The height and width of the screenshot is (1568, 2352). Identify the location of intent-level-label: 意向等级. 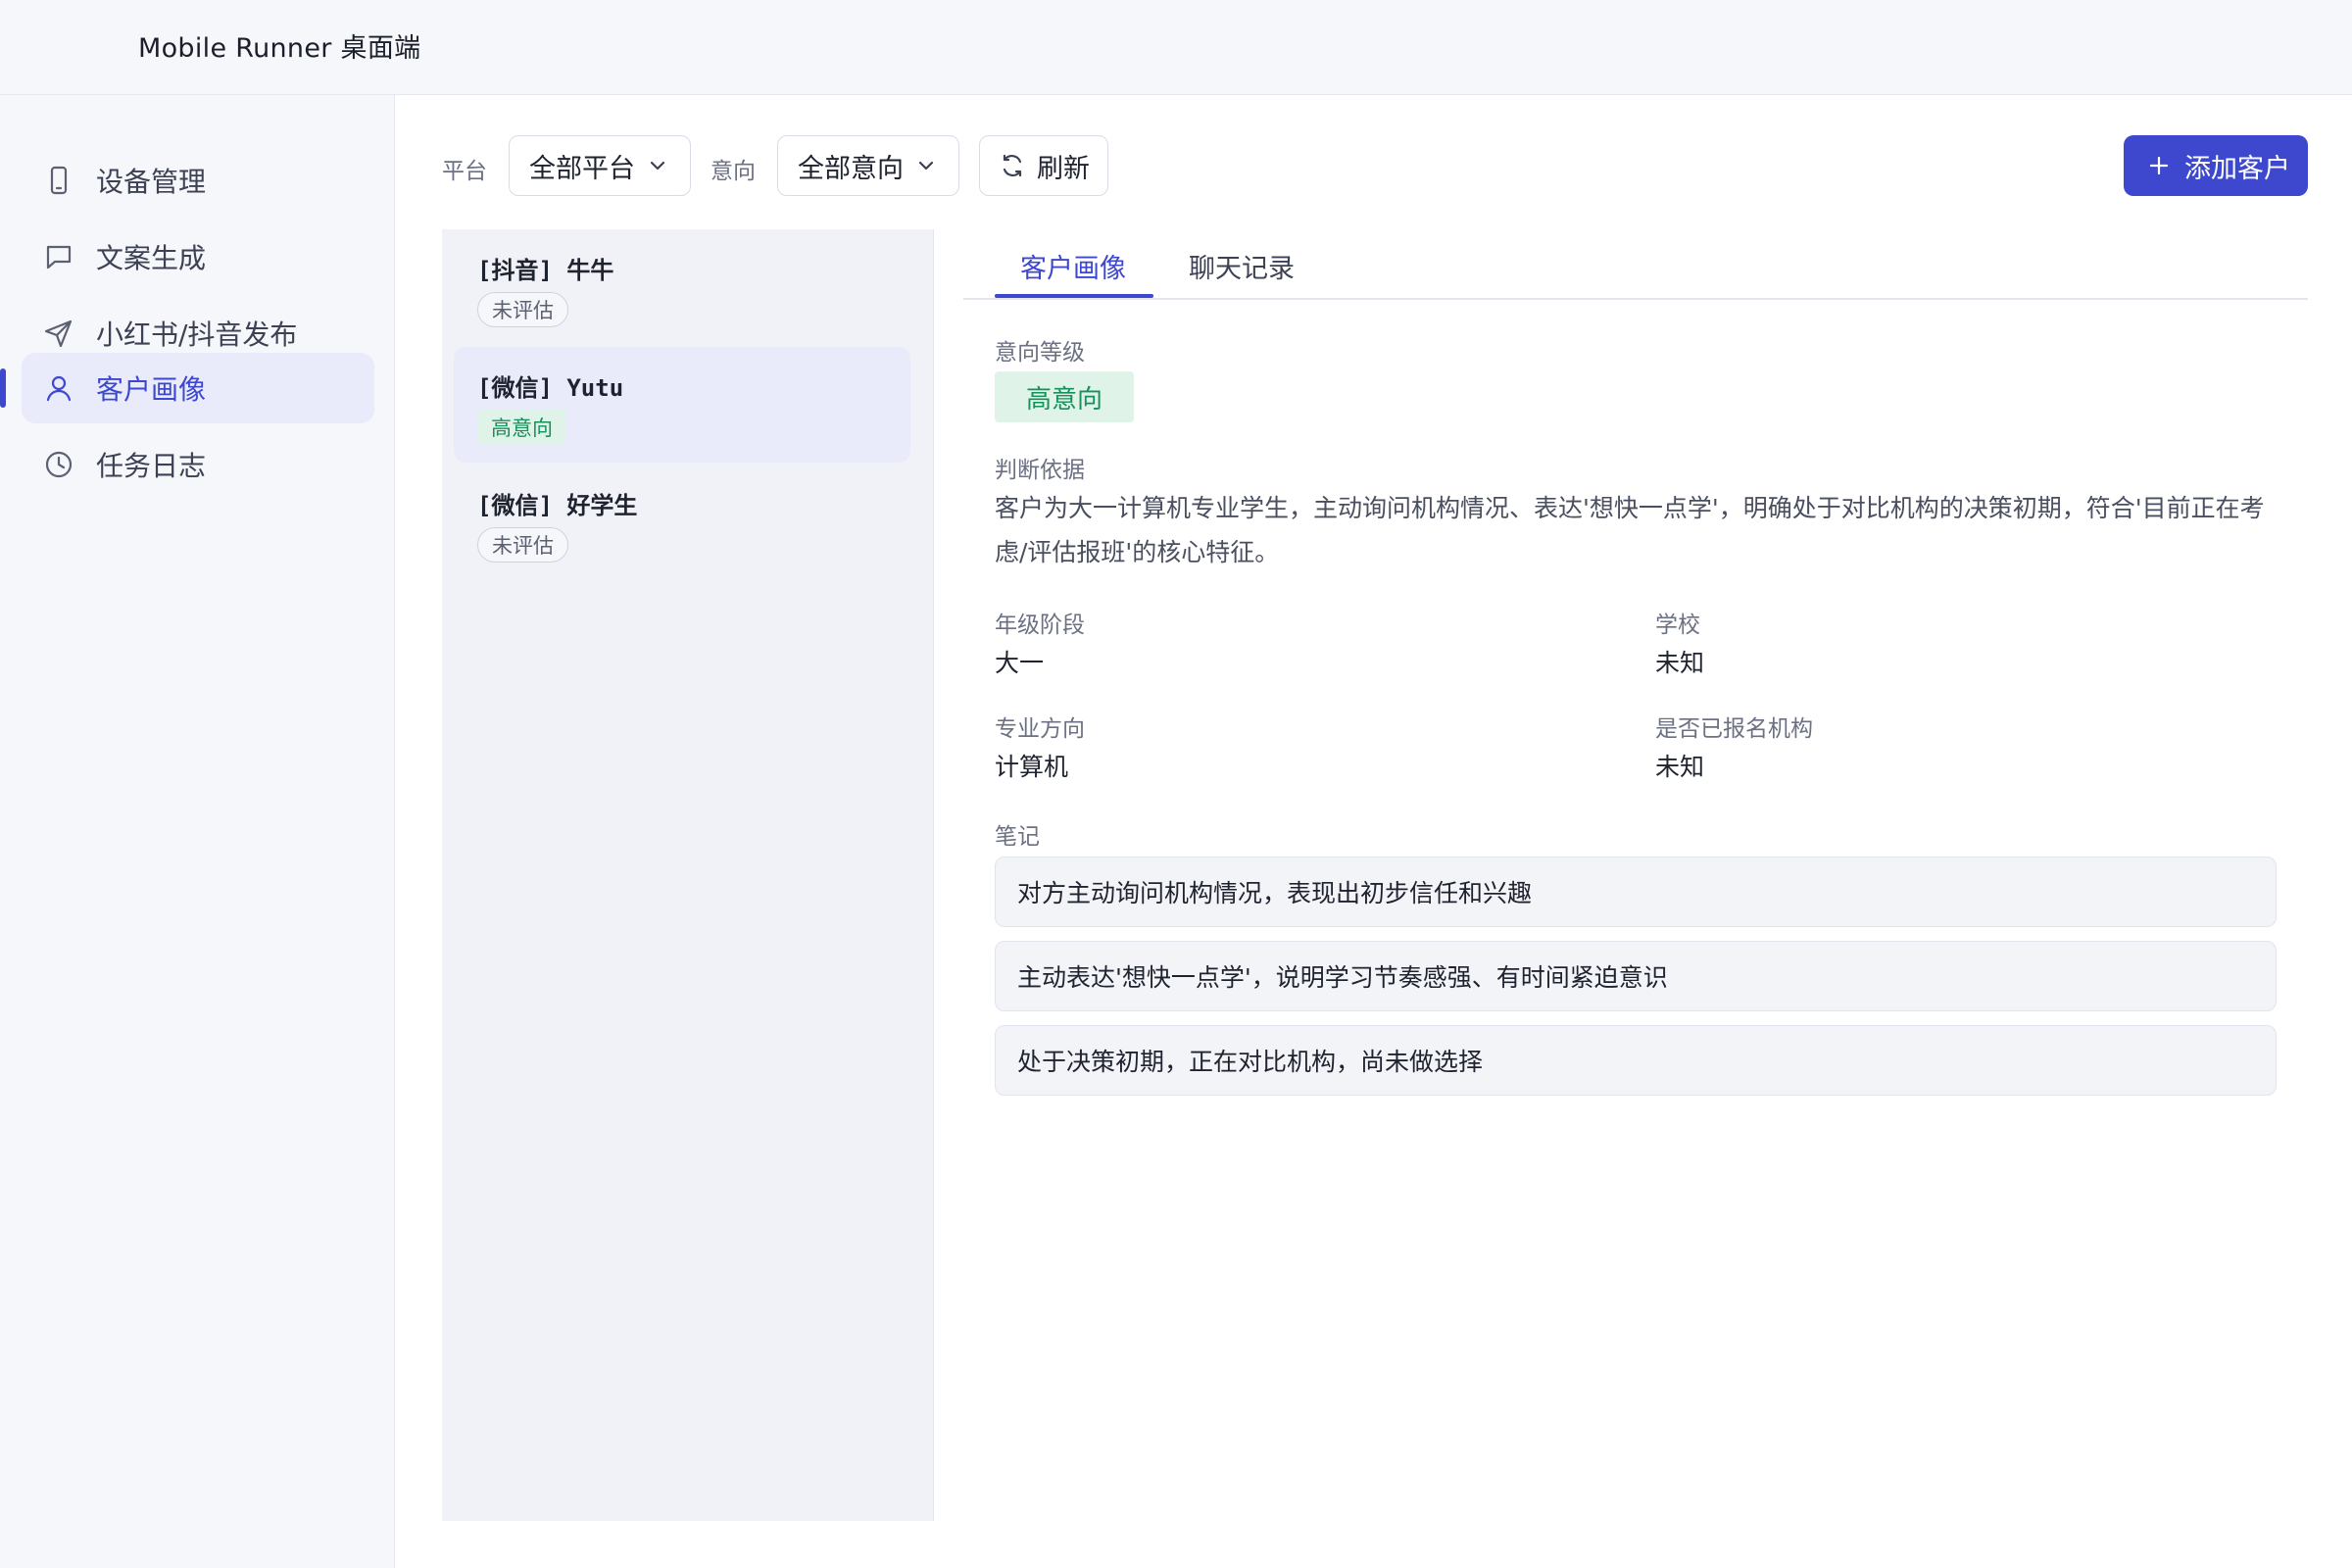
(1040, 353).